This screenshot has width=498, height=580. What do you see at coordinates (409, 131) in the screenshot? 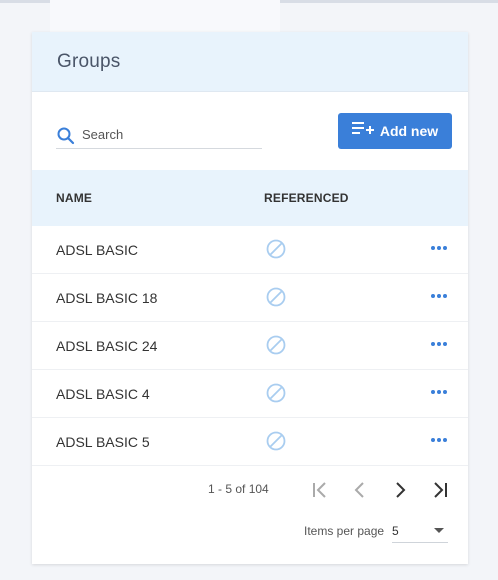
I see `add-new-label: Add new` at bounding box center [409, 131].